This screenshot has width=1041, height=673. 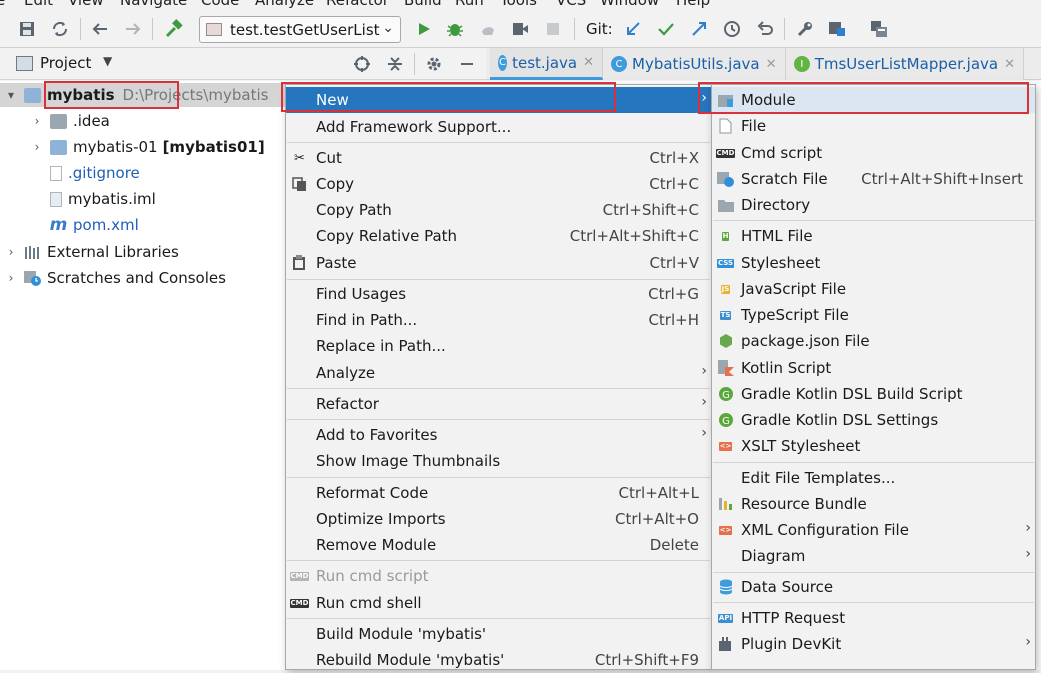 I want to click on forward-arrow-icon, so click(x=133, y=29).